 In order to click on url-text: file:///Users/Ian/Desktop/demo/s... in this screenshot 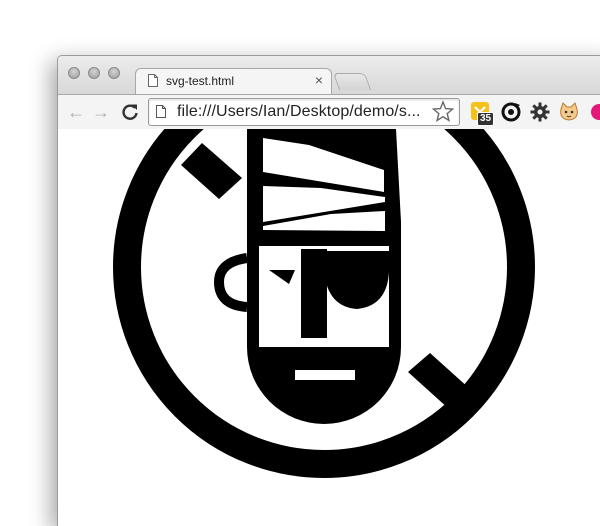, I will do `click(299, 111)`.